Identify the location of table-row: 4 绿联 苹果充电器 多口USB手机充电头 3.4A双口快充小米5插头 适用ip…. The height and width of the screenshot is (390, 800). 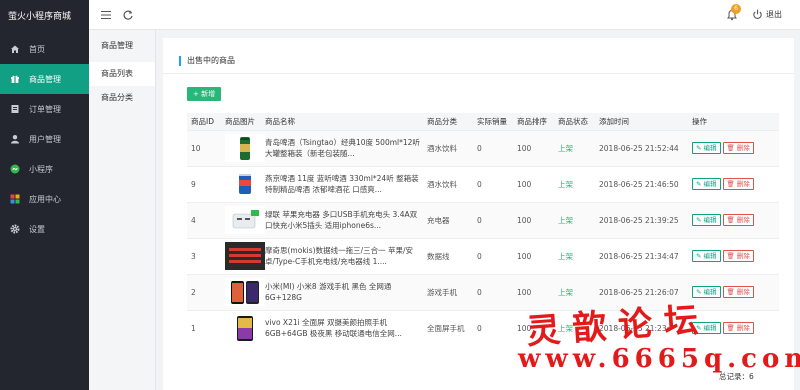
(483, 219).